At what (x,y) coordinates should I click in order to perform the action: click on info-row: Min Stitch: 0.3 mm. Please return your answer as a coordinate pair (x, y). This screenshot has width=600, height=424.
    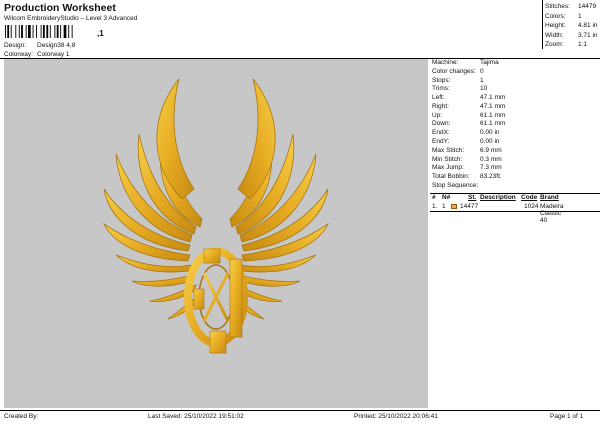
    Looking at the image, I should click on (468, 160).